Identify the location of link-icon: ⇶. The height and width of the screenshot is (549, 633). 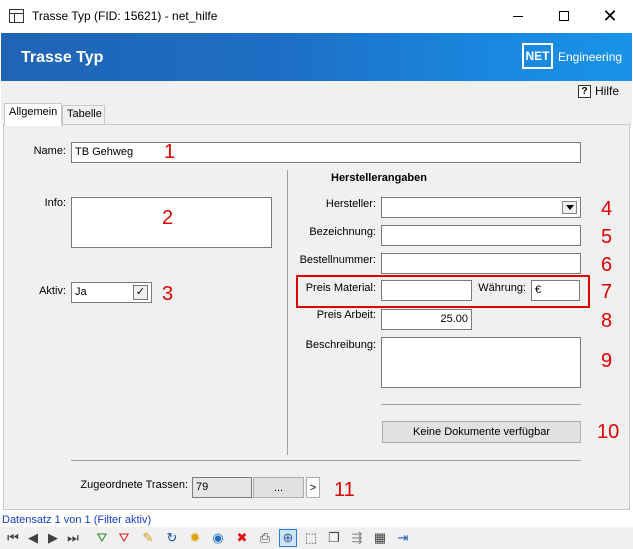
(357, 538).